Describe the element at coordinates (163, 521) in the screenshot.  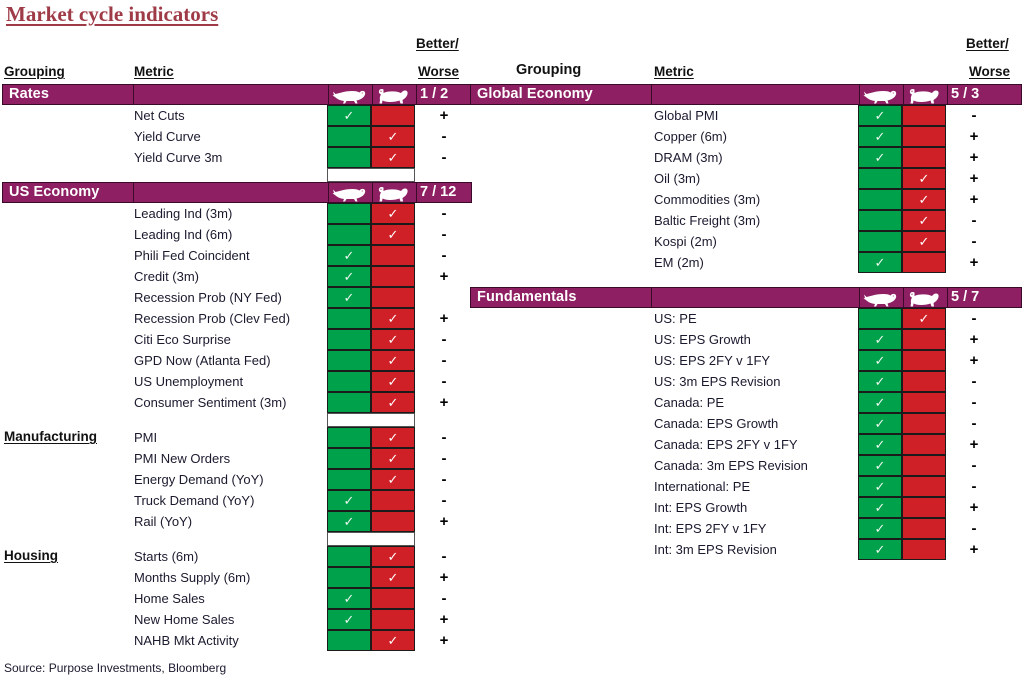
I see `metric-label: Rail (YoY)` at that location.